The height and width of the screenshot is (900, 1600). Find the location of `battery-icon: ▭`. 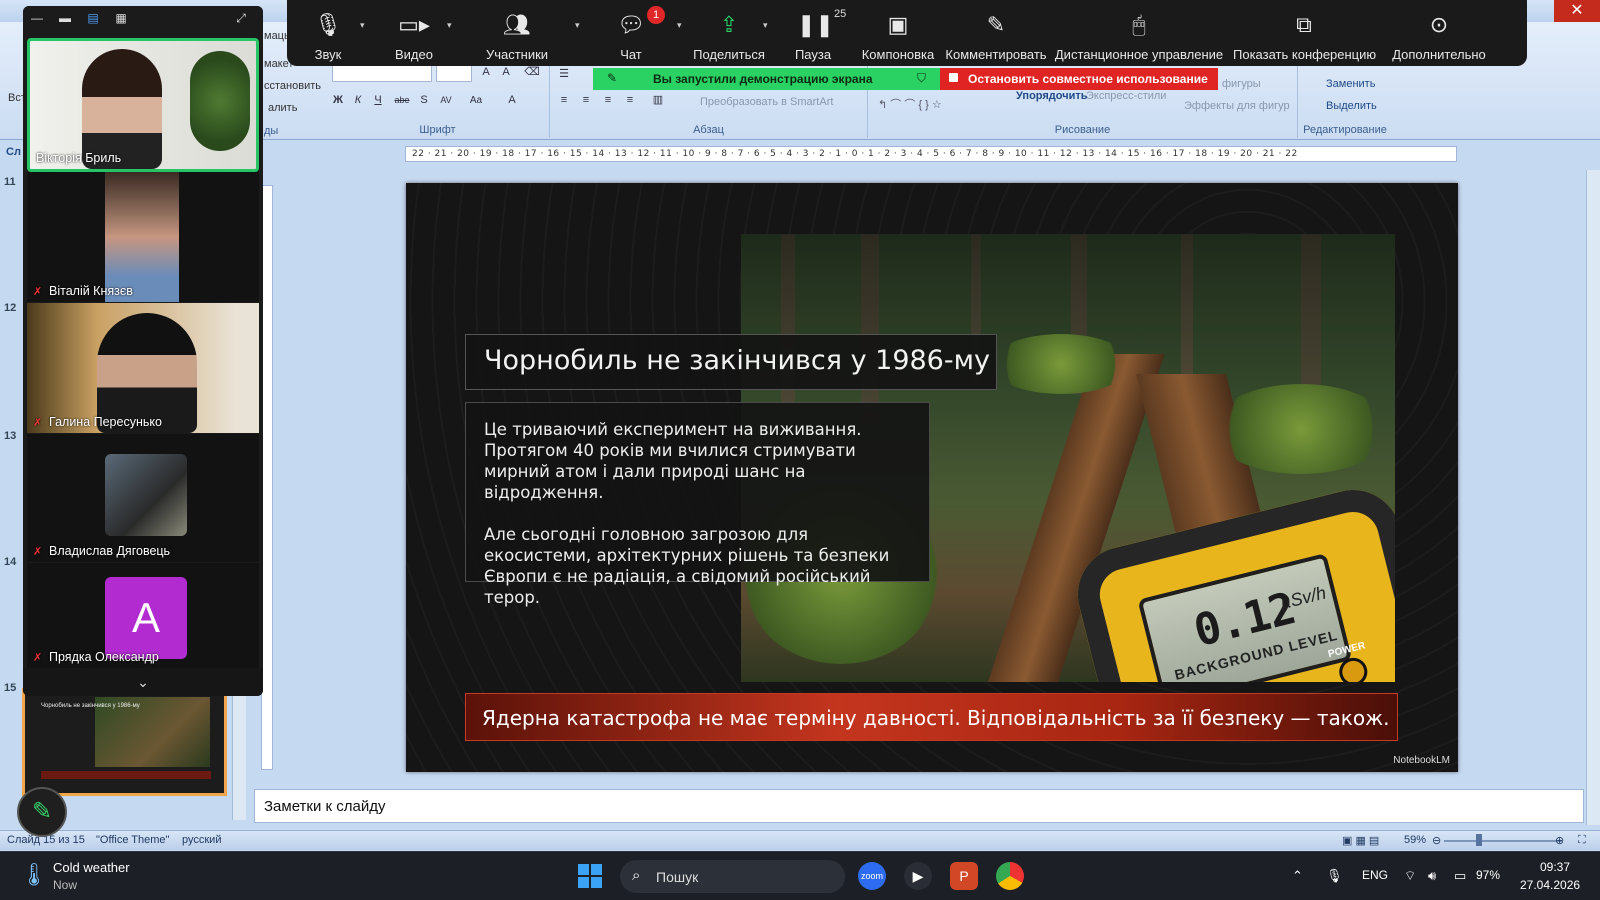

battery-icon: ▭ is located at coordinates (1460, 876).